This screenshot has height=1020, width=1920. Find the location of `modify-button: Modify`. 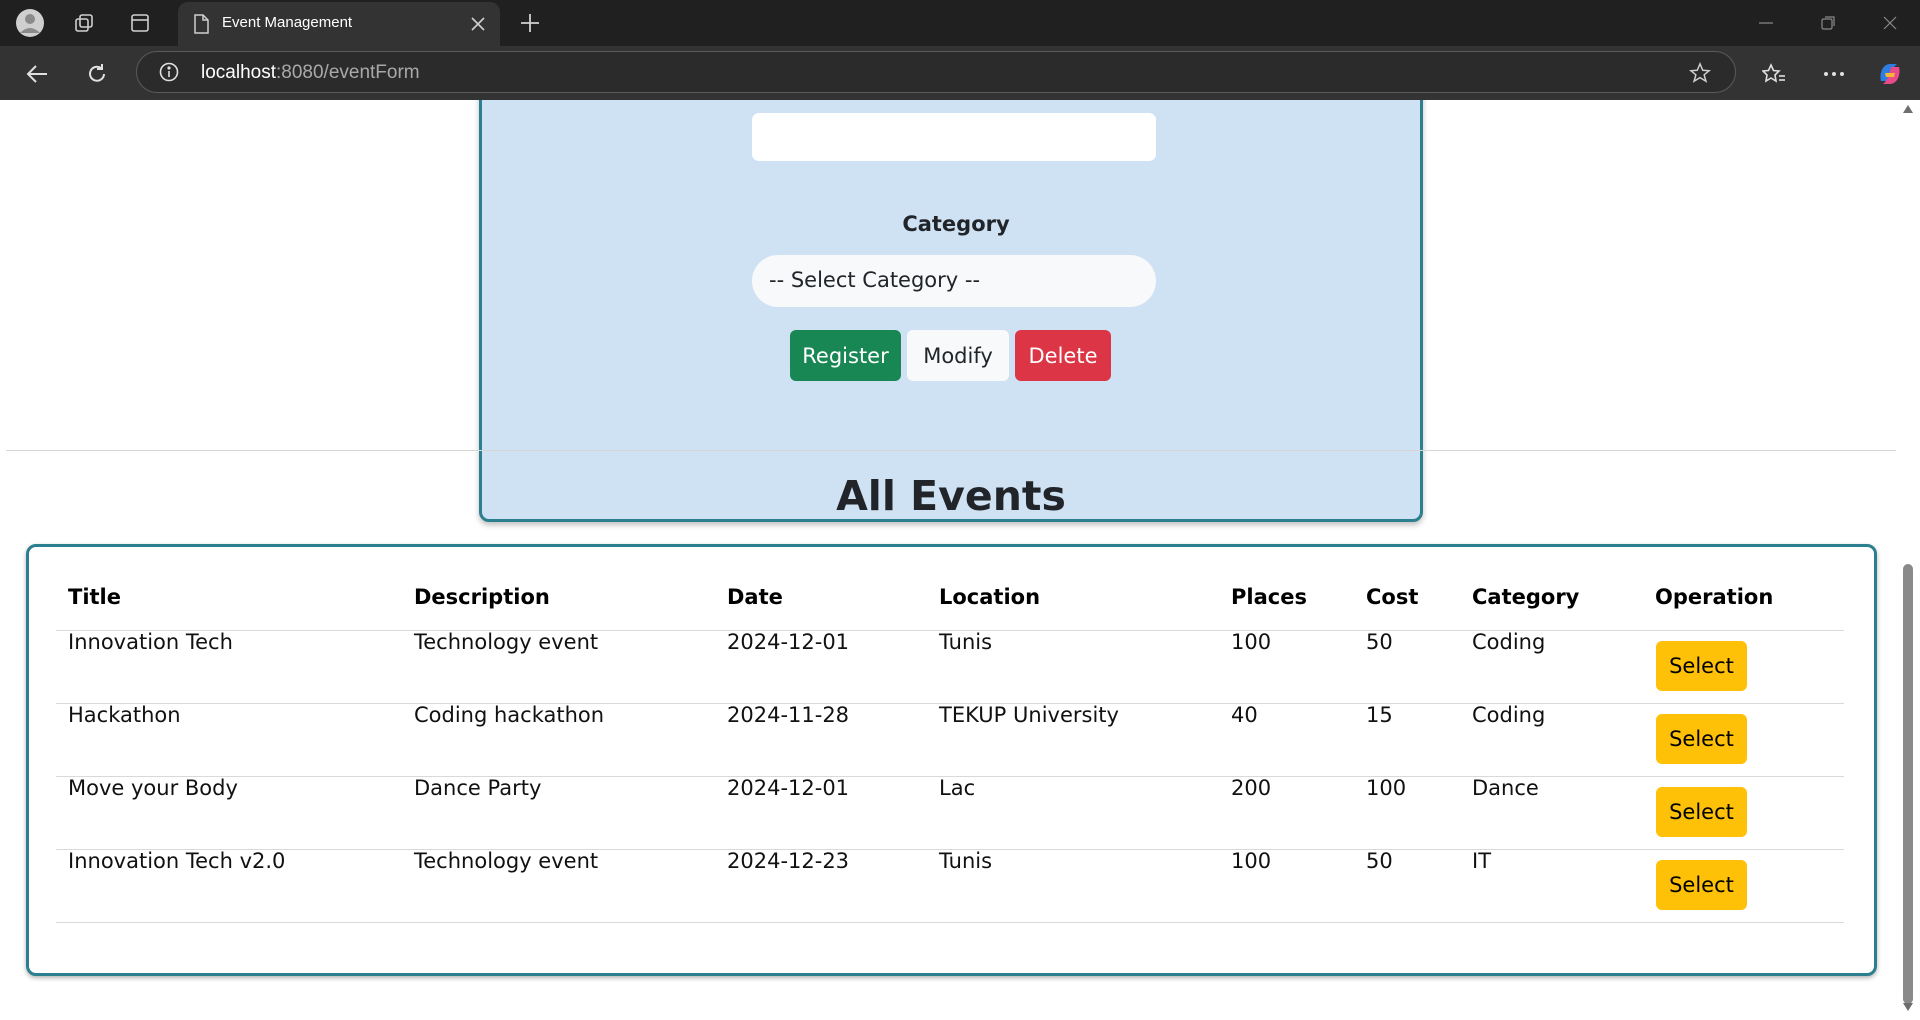

modify-button: Modify is located at coordinates (958, 355).